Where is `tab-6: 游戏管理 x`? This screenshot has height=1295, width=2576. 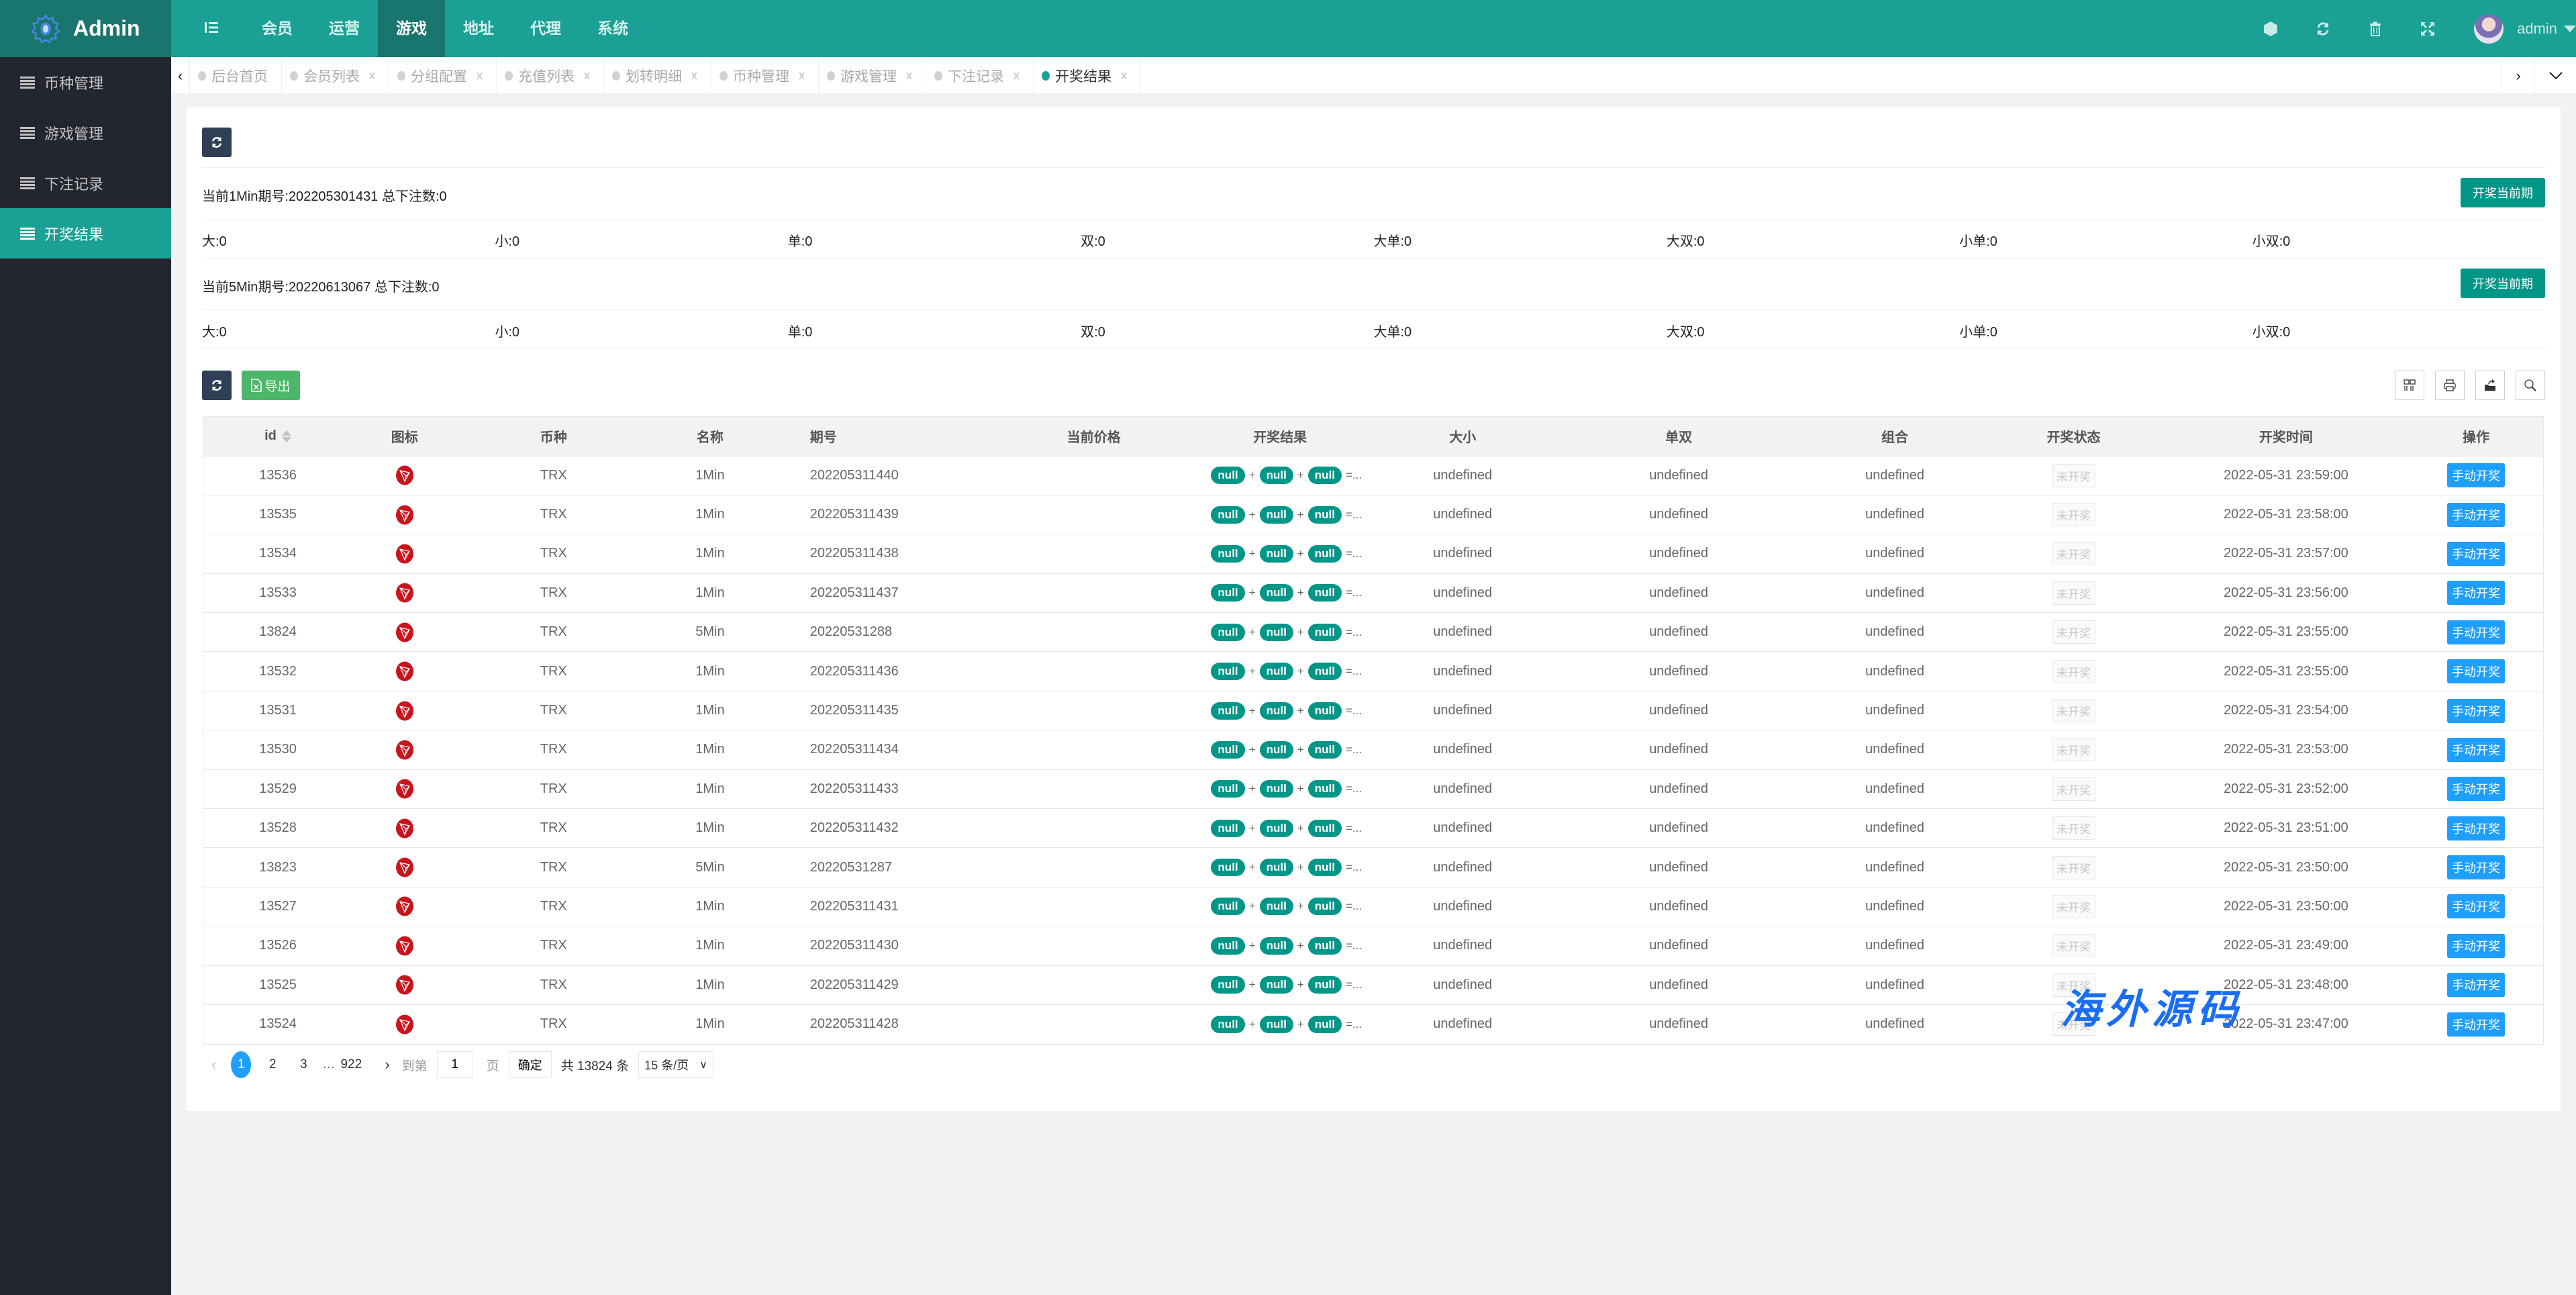
tab-6: 游戏管理 x is located at coordinates (872, 75).